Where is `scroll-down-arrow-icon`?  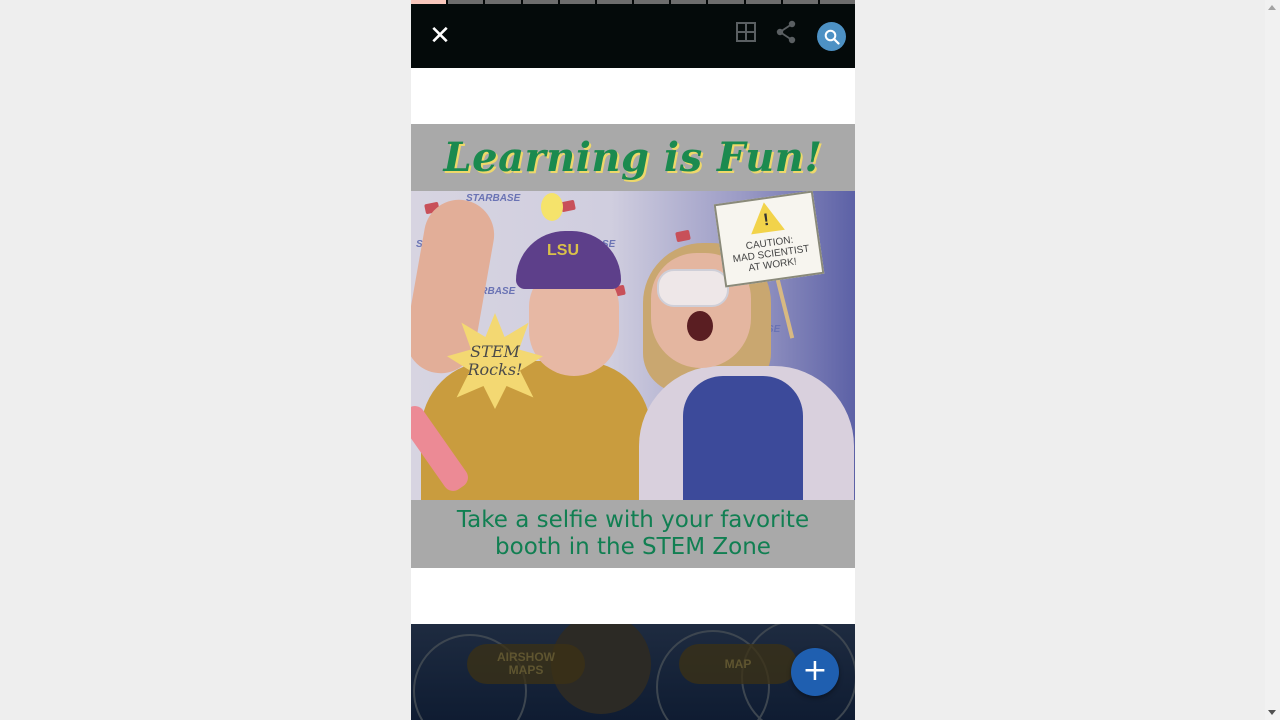
scroll-down-arrow-icon is located at coordinates (1272, 712).